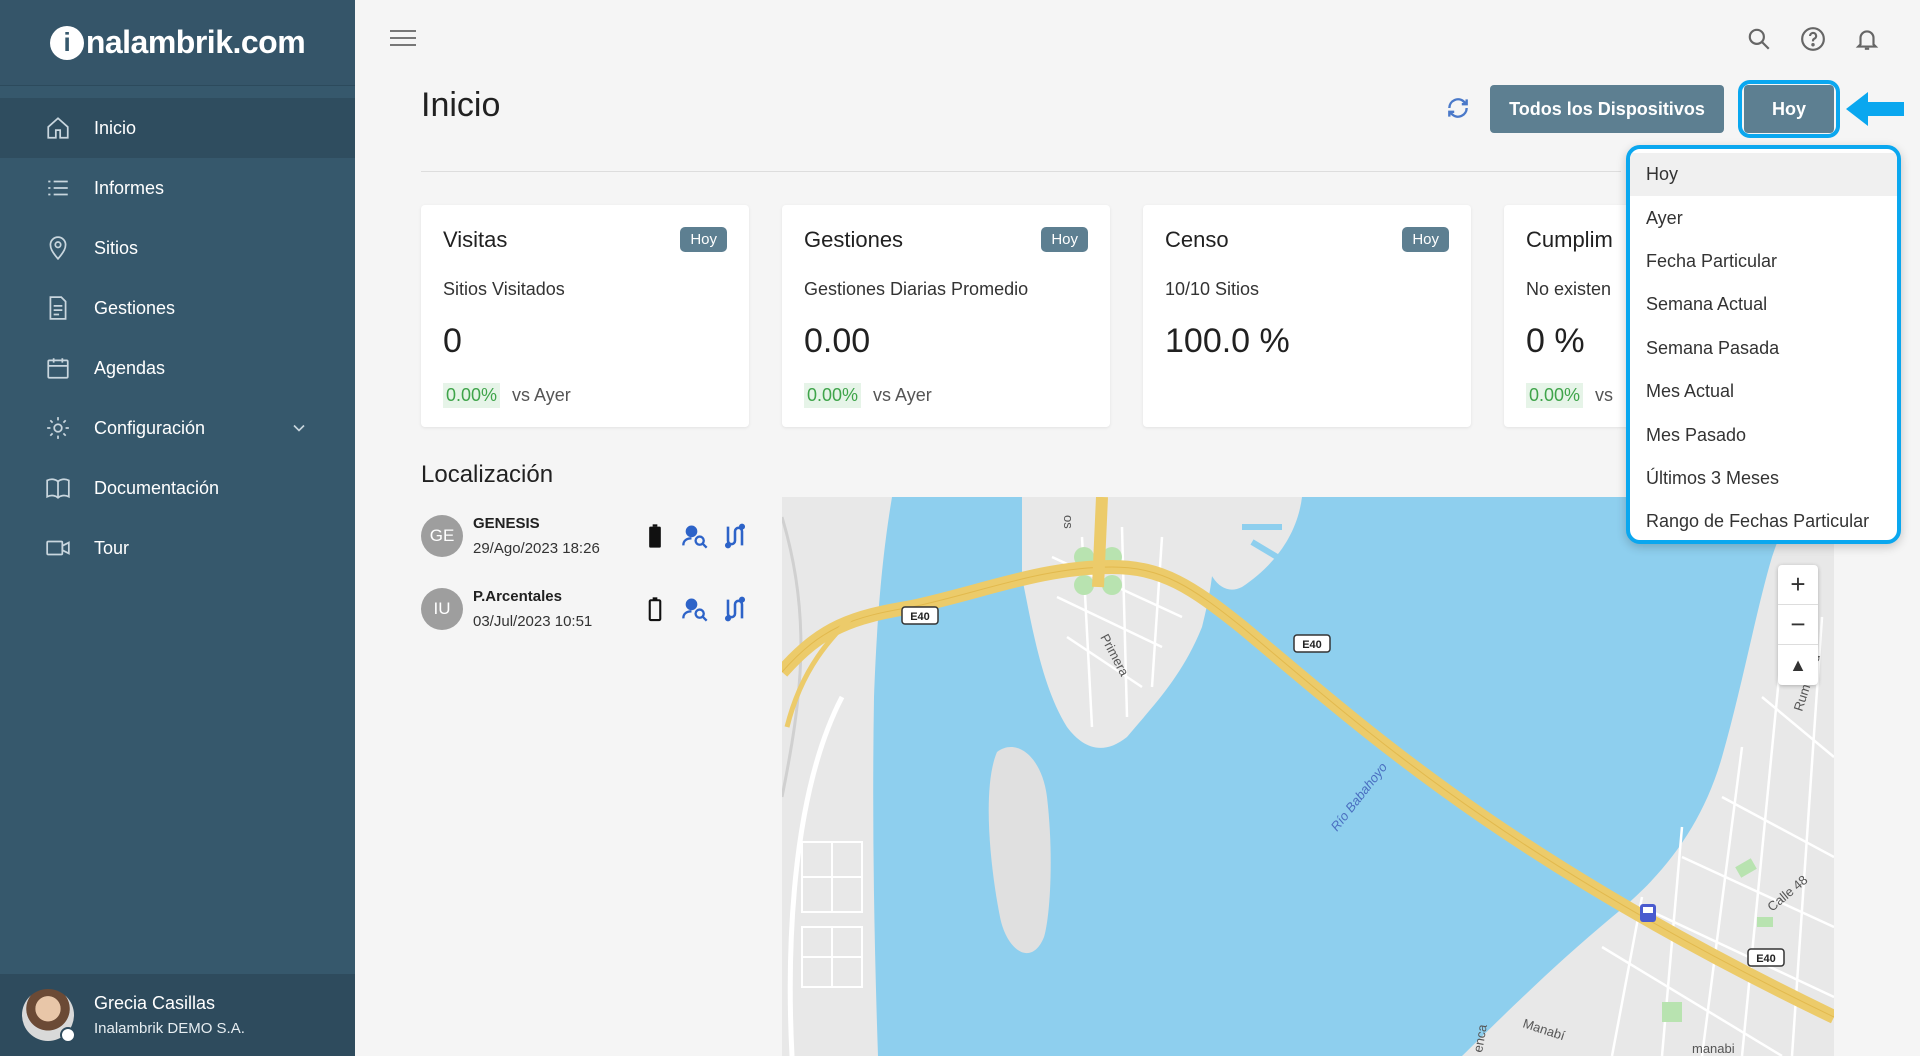 The height and width of the screenshot is (1056, 1920). I want to click on sidebar-item-label: Agendas, so click(130, 367).